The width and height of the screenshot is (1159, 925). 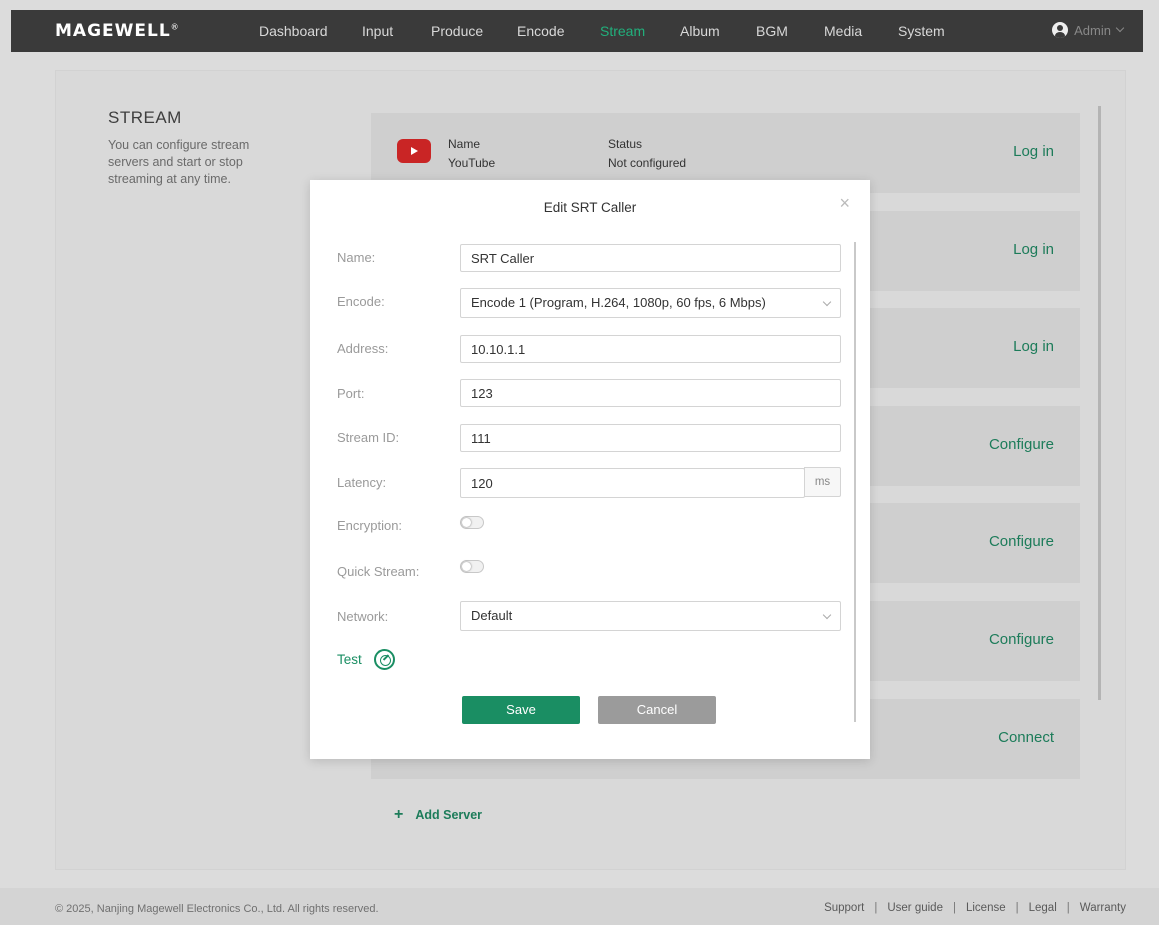 What do you see at coordinates (370, 525) in the screenshot?
I see `encryption-label: Encryption:` at bounding box center [370, 525].